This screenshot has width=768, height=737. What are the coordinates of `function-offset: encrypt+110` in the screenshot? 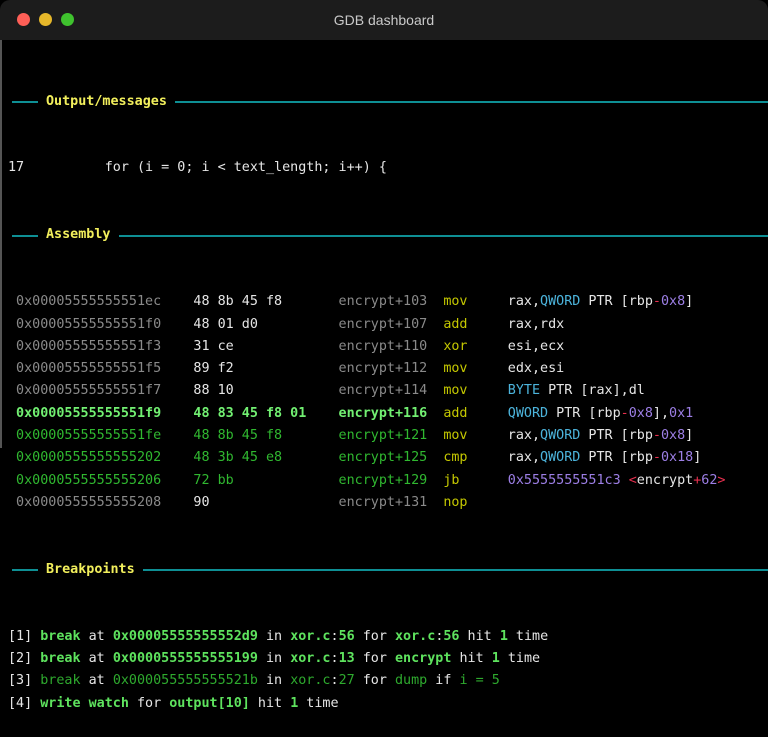 It's located at (391, 347).